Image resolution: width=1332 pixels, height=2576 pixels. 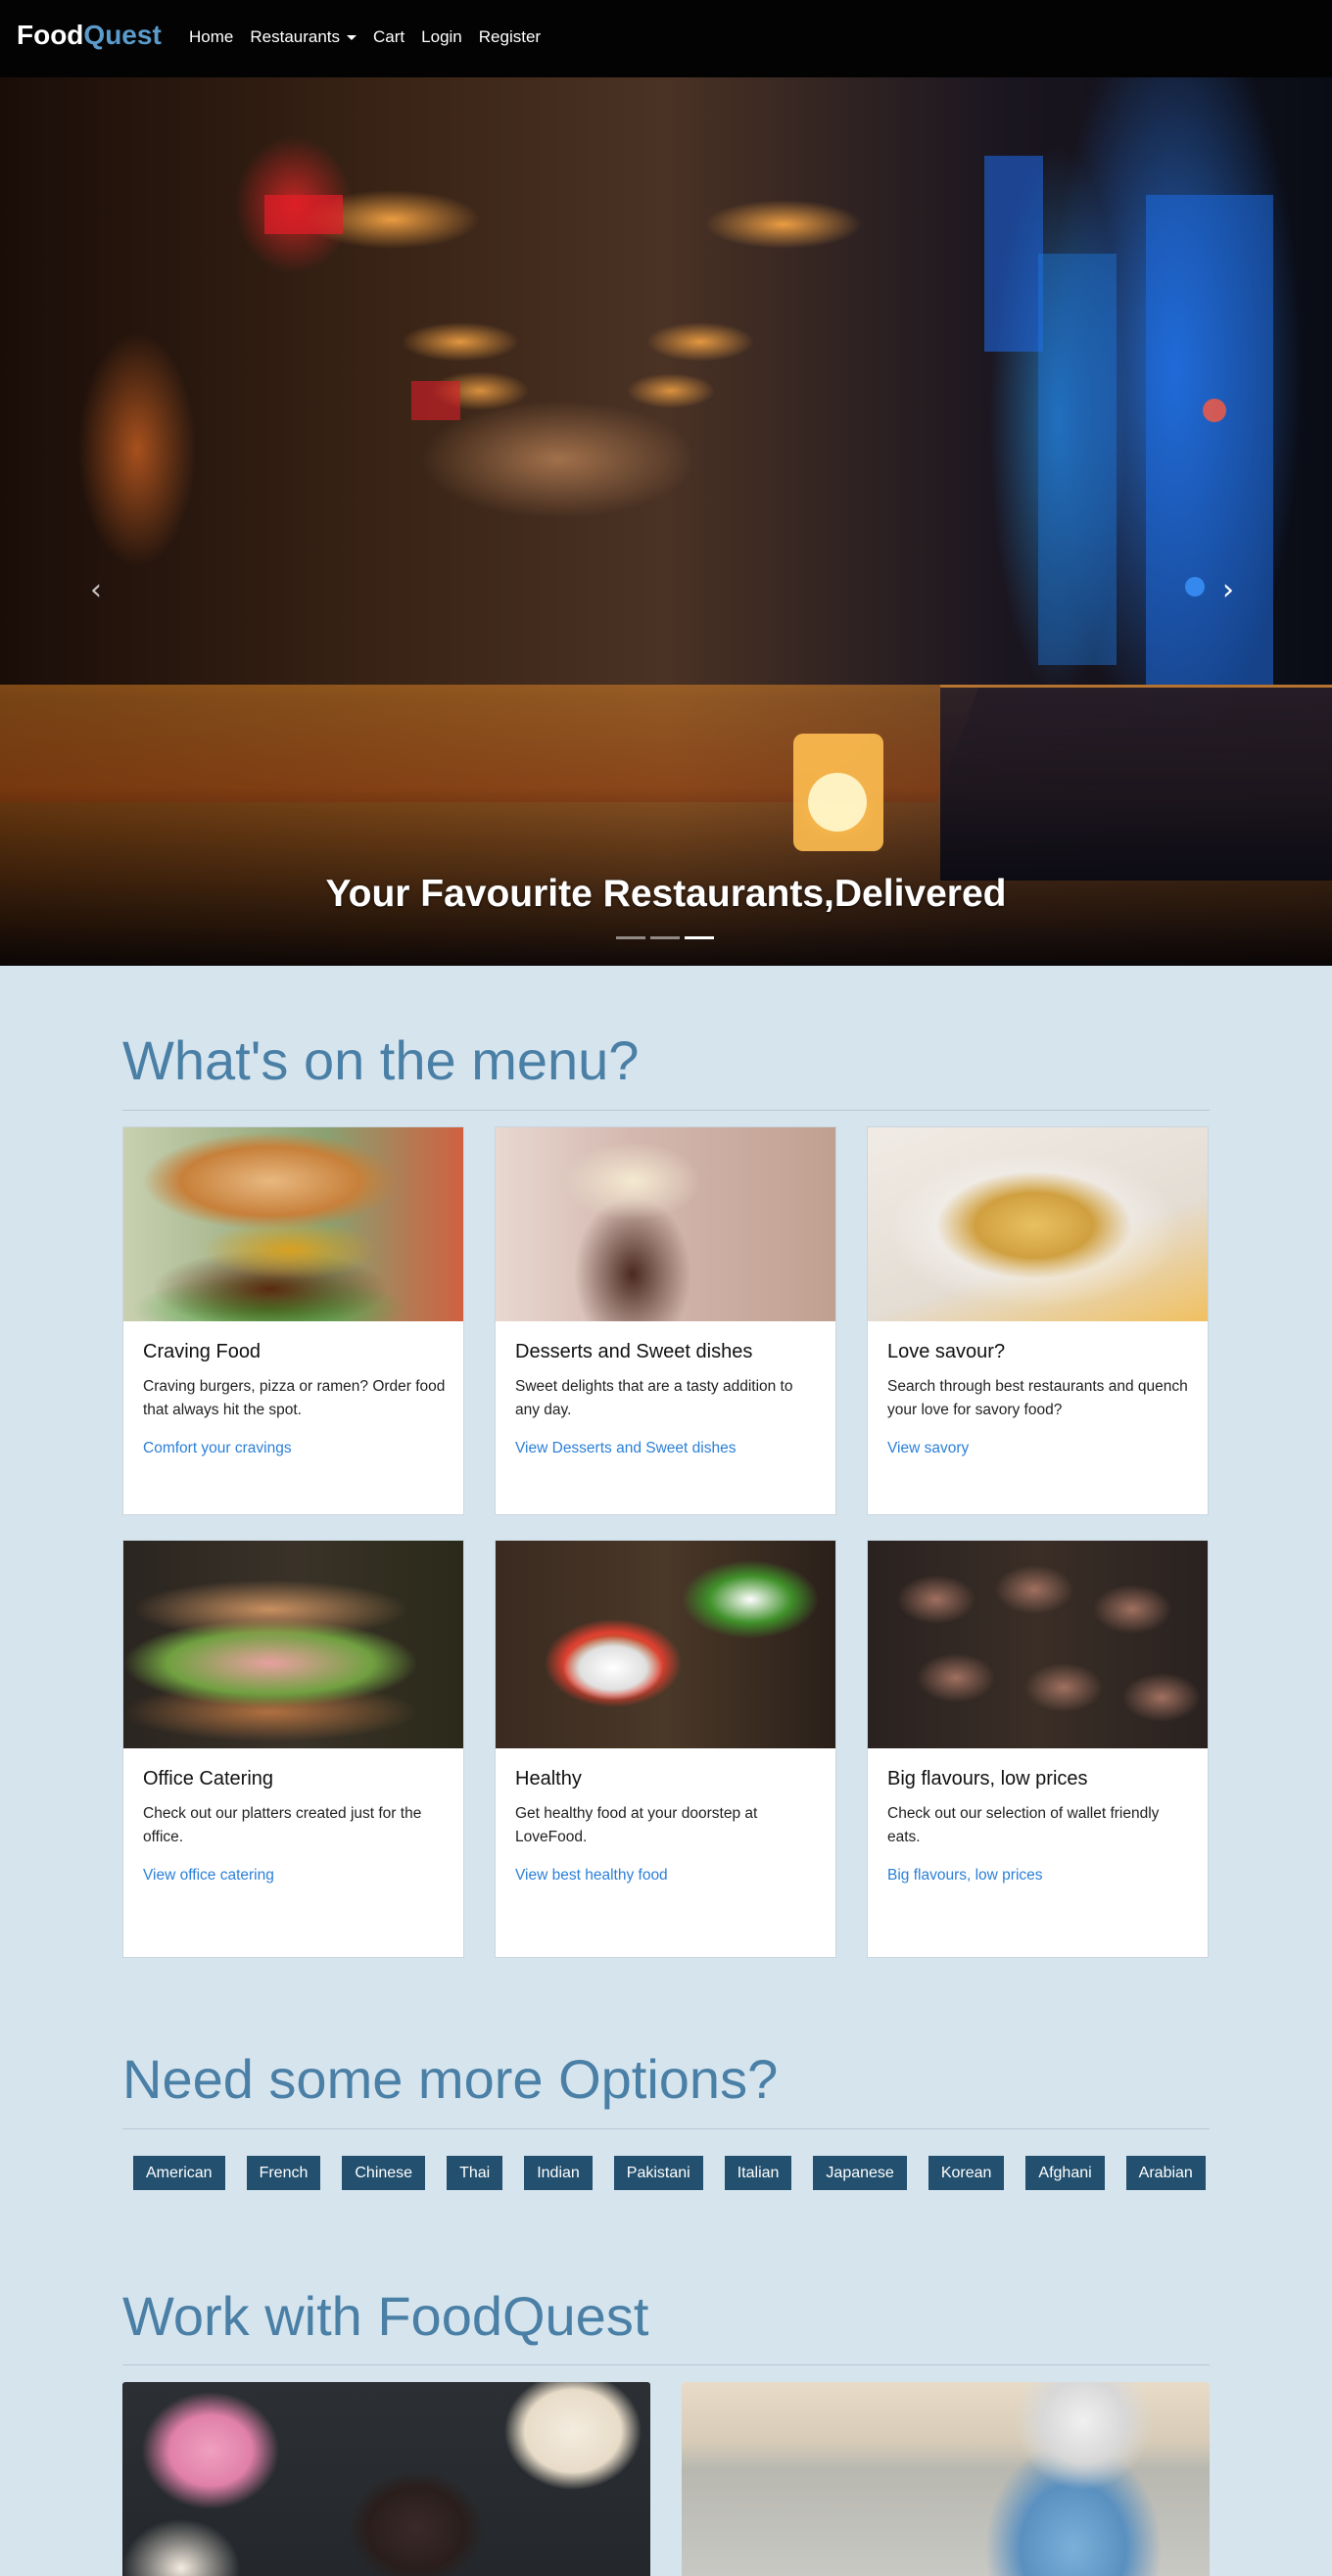 What do you see at coordinates (758, 2173) in the screenshot?
I see `tag-italian: Italian` at bounding box center [758, 2173].